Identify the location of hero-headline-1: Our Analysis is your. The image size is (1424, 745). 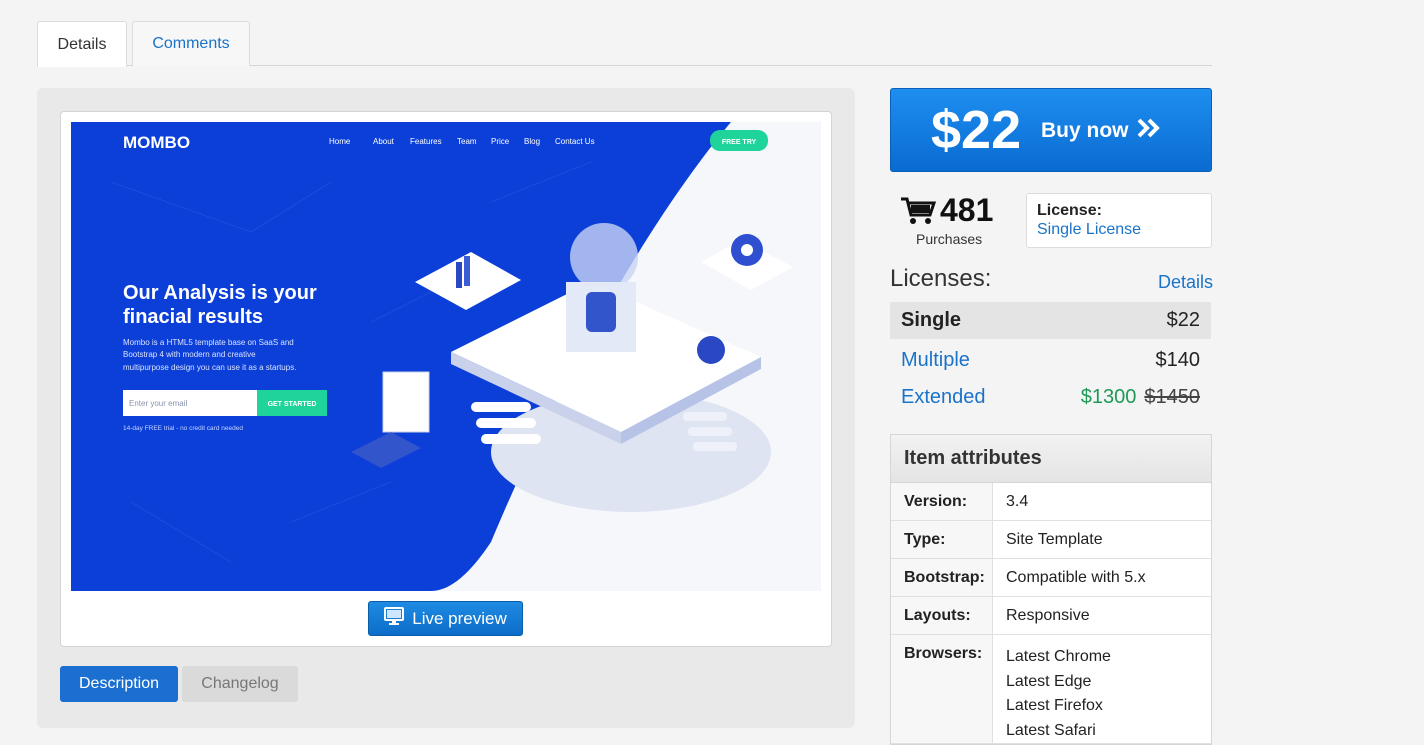
(220, 293).